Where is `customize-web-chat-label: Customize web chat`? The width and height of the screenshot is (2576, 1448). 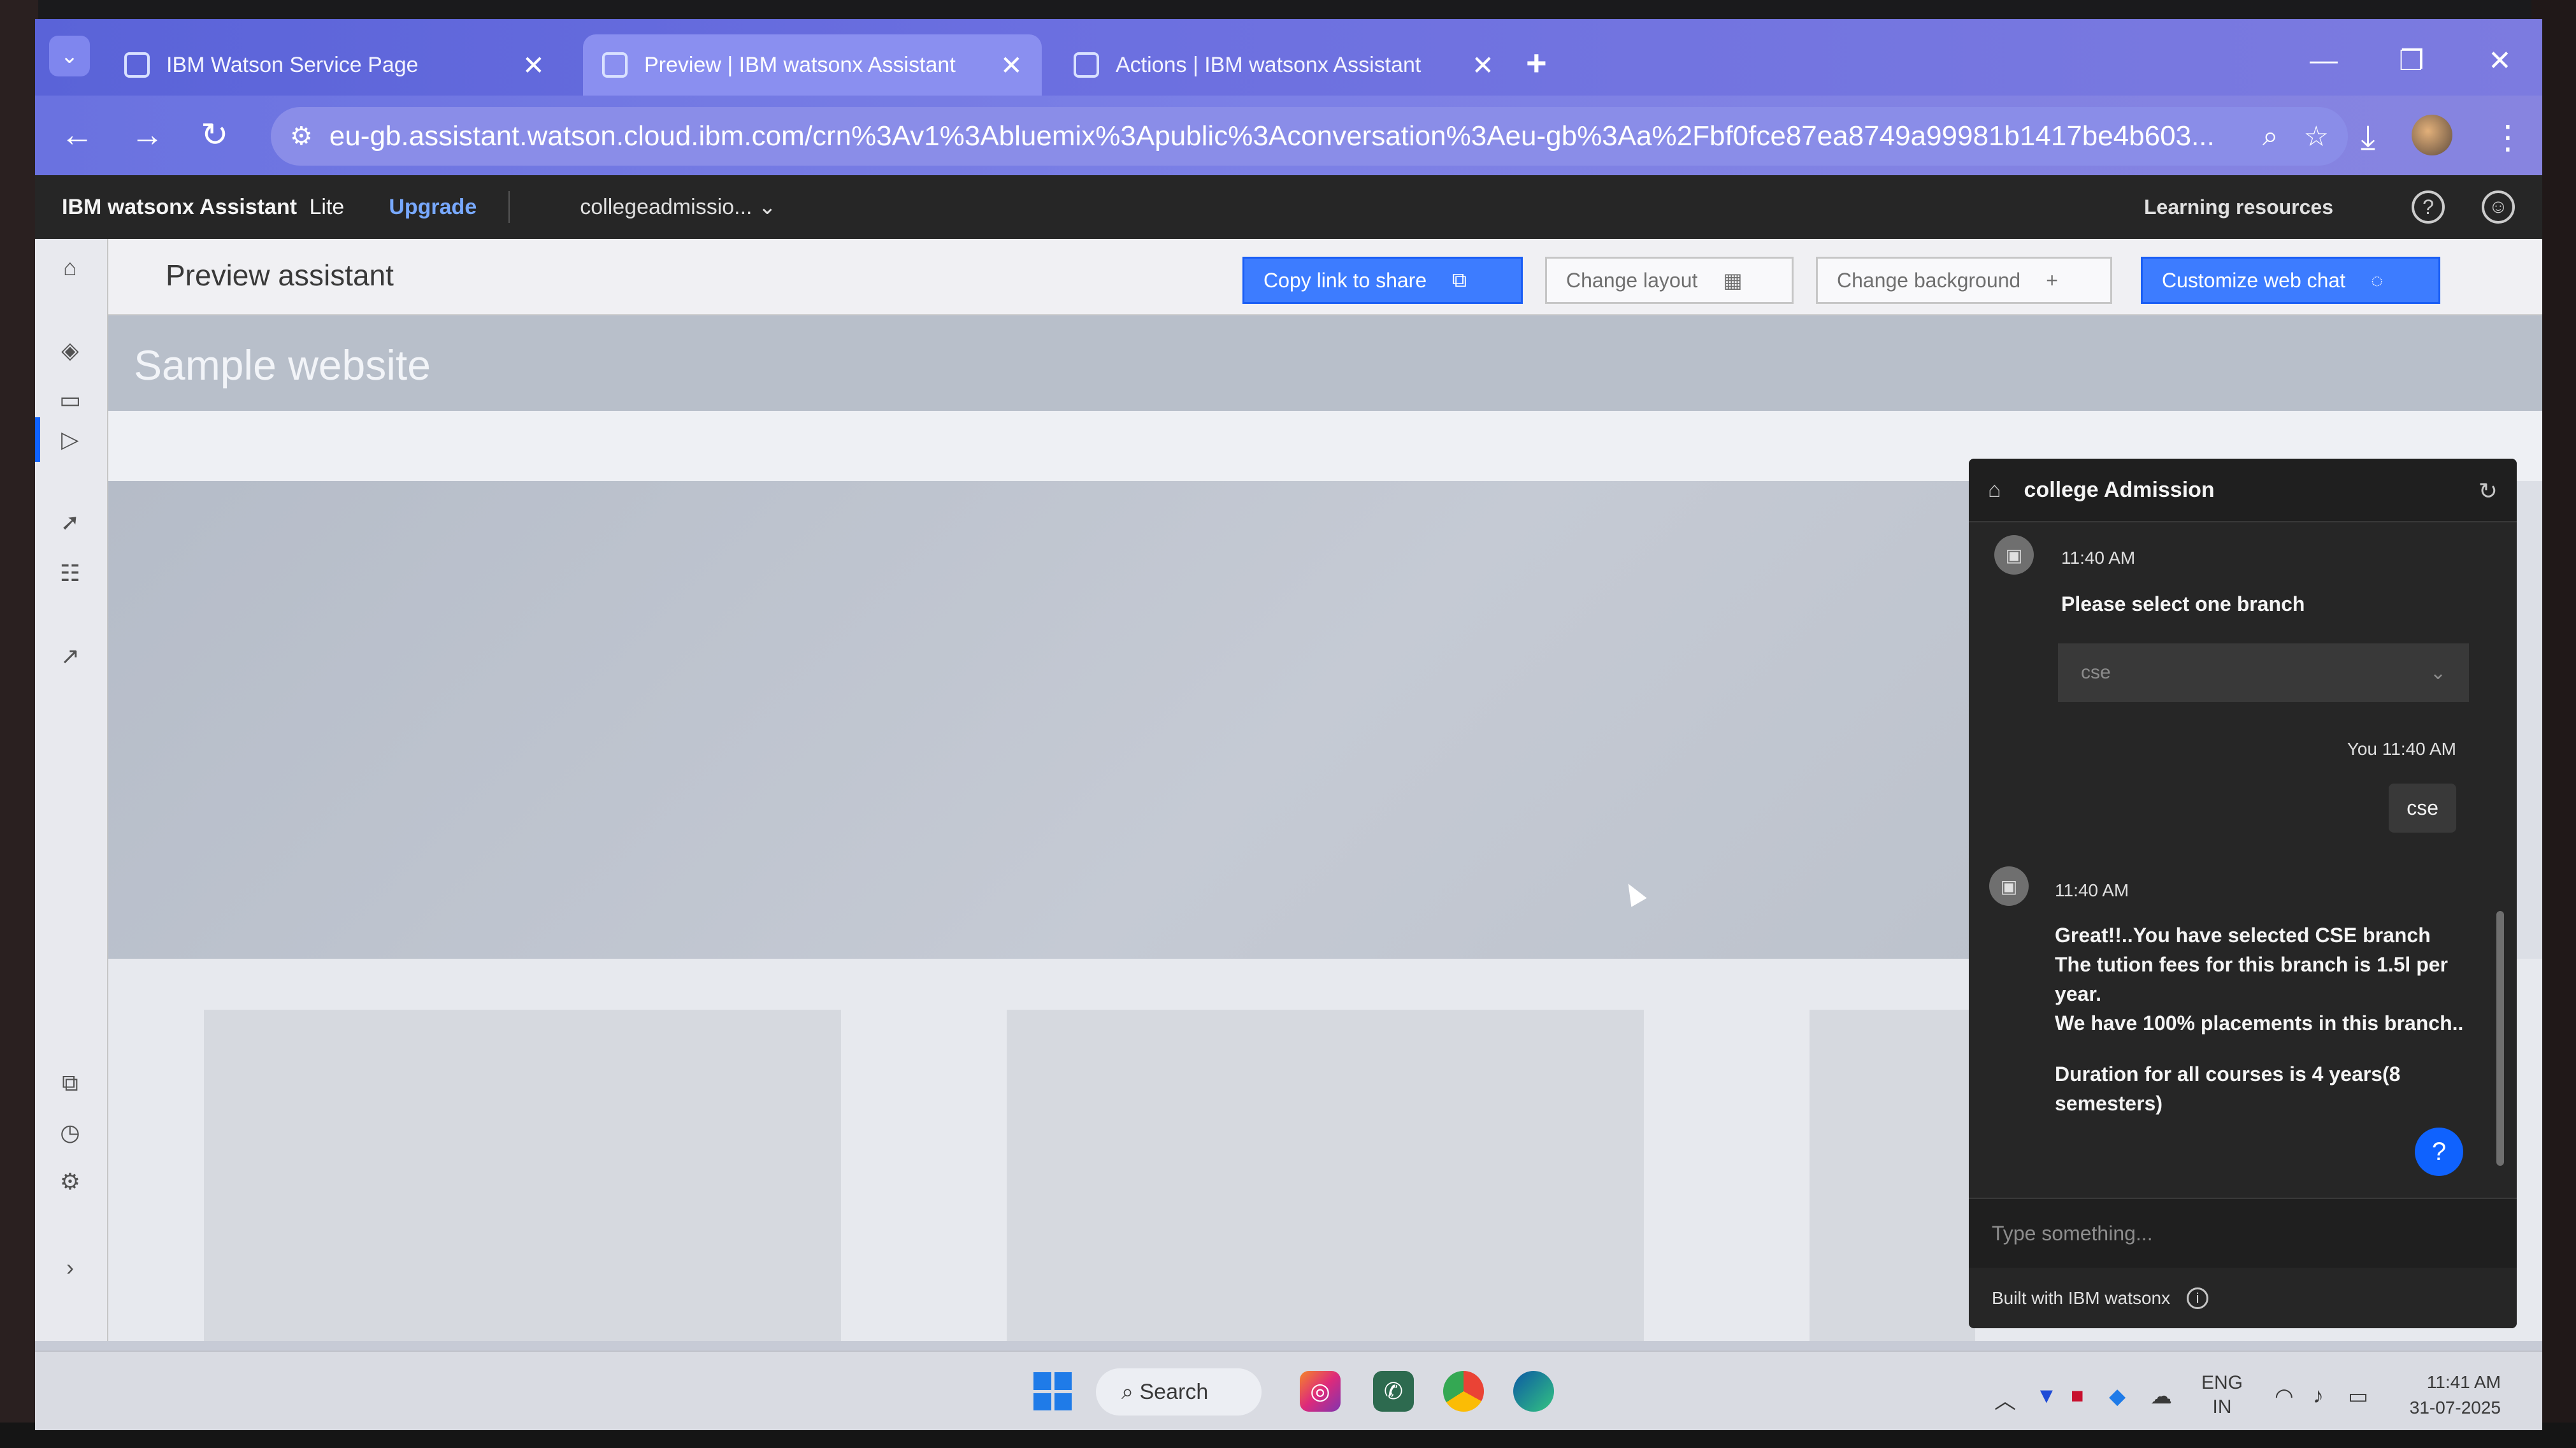 customize-web-chat-label: Customize web chat is located at coordinates (2254, 280).